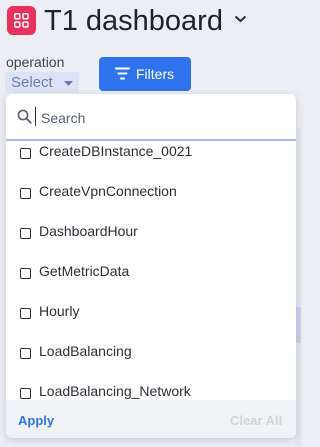 The image size is (320, 447). Describe the element at coordinates (32, 82) in the screenshot. I see `select-value: Select` at that location.